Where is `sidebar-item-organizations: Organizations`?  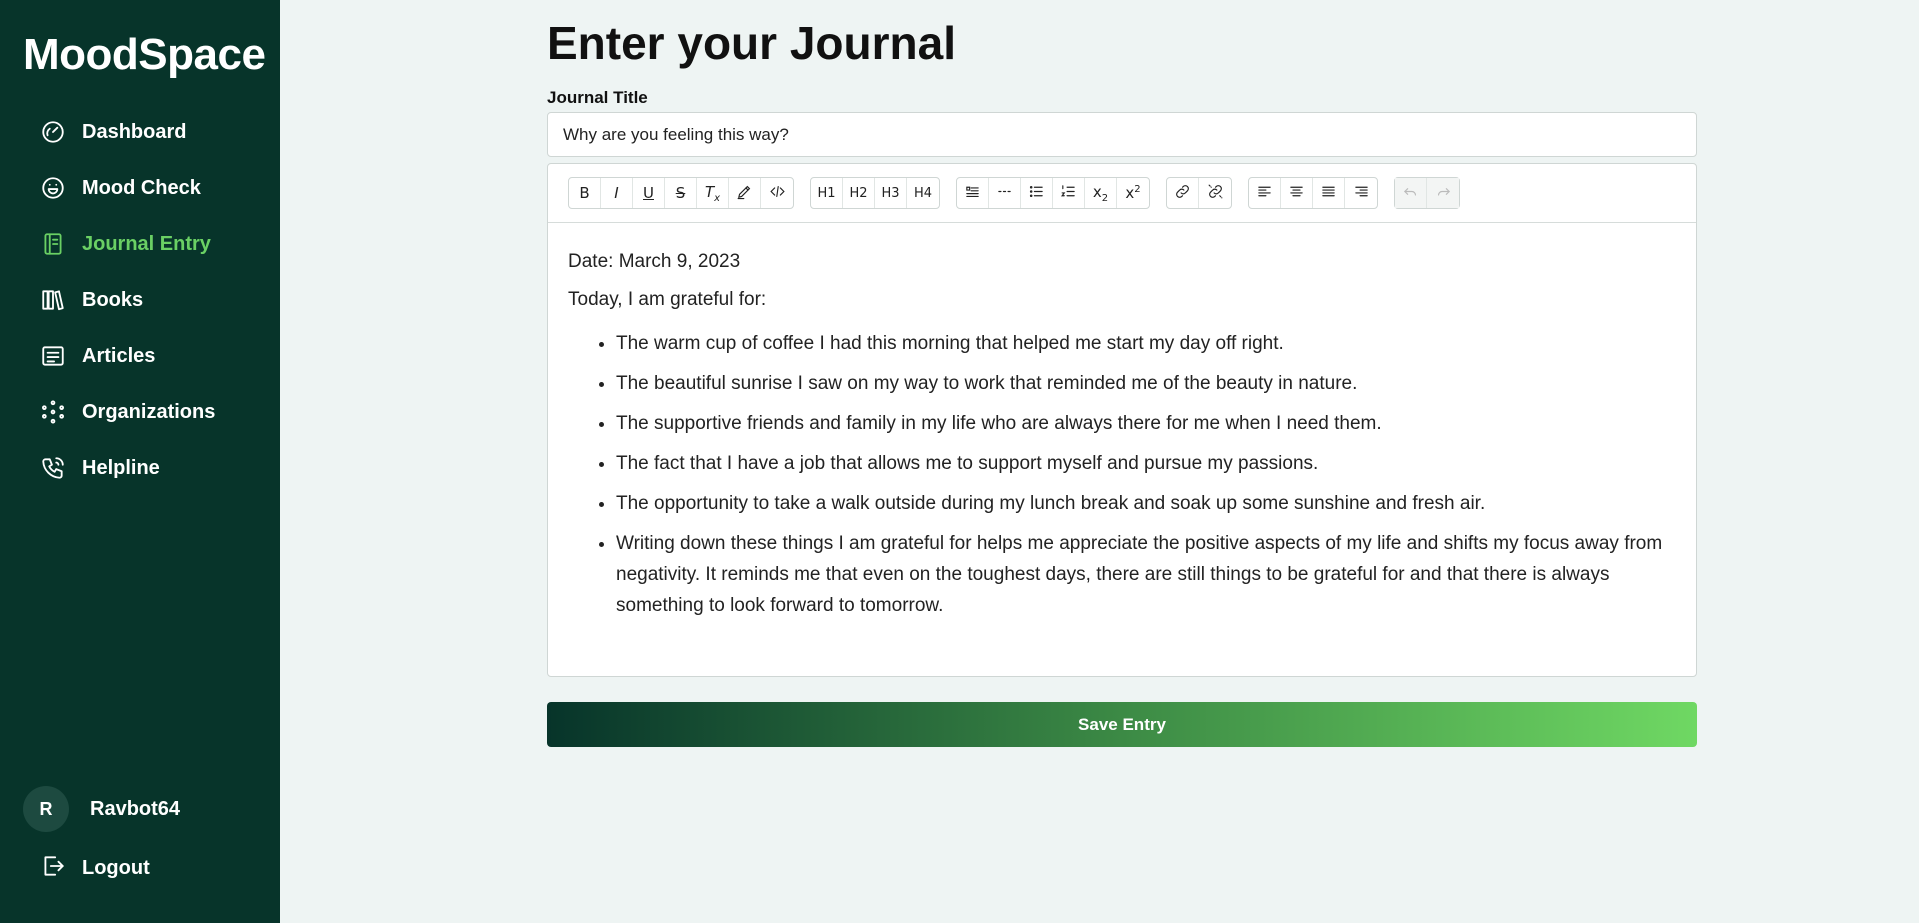
sidebar-item-organizations: Organizations is located at coordinates (140, 412).